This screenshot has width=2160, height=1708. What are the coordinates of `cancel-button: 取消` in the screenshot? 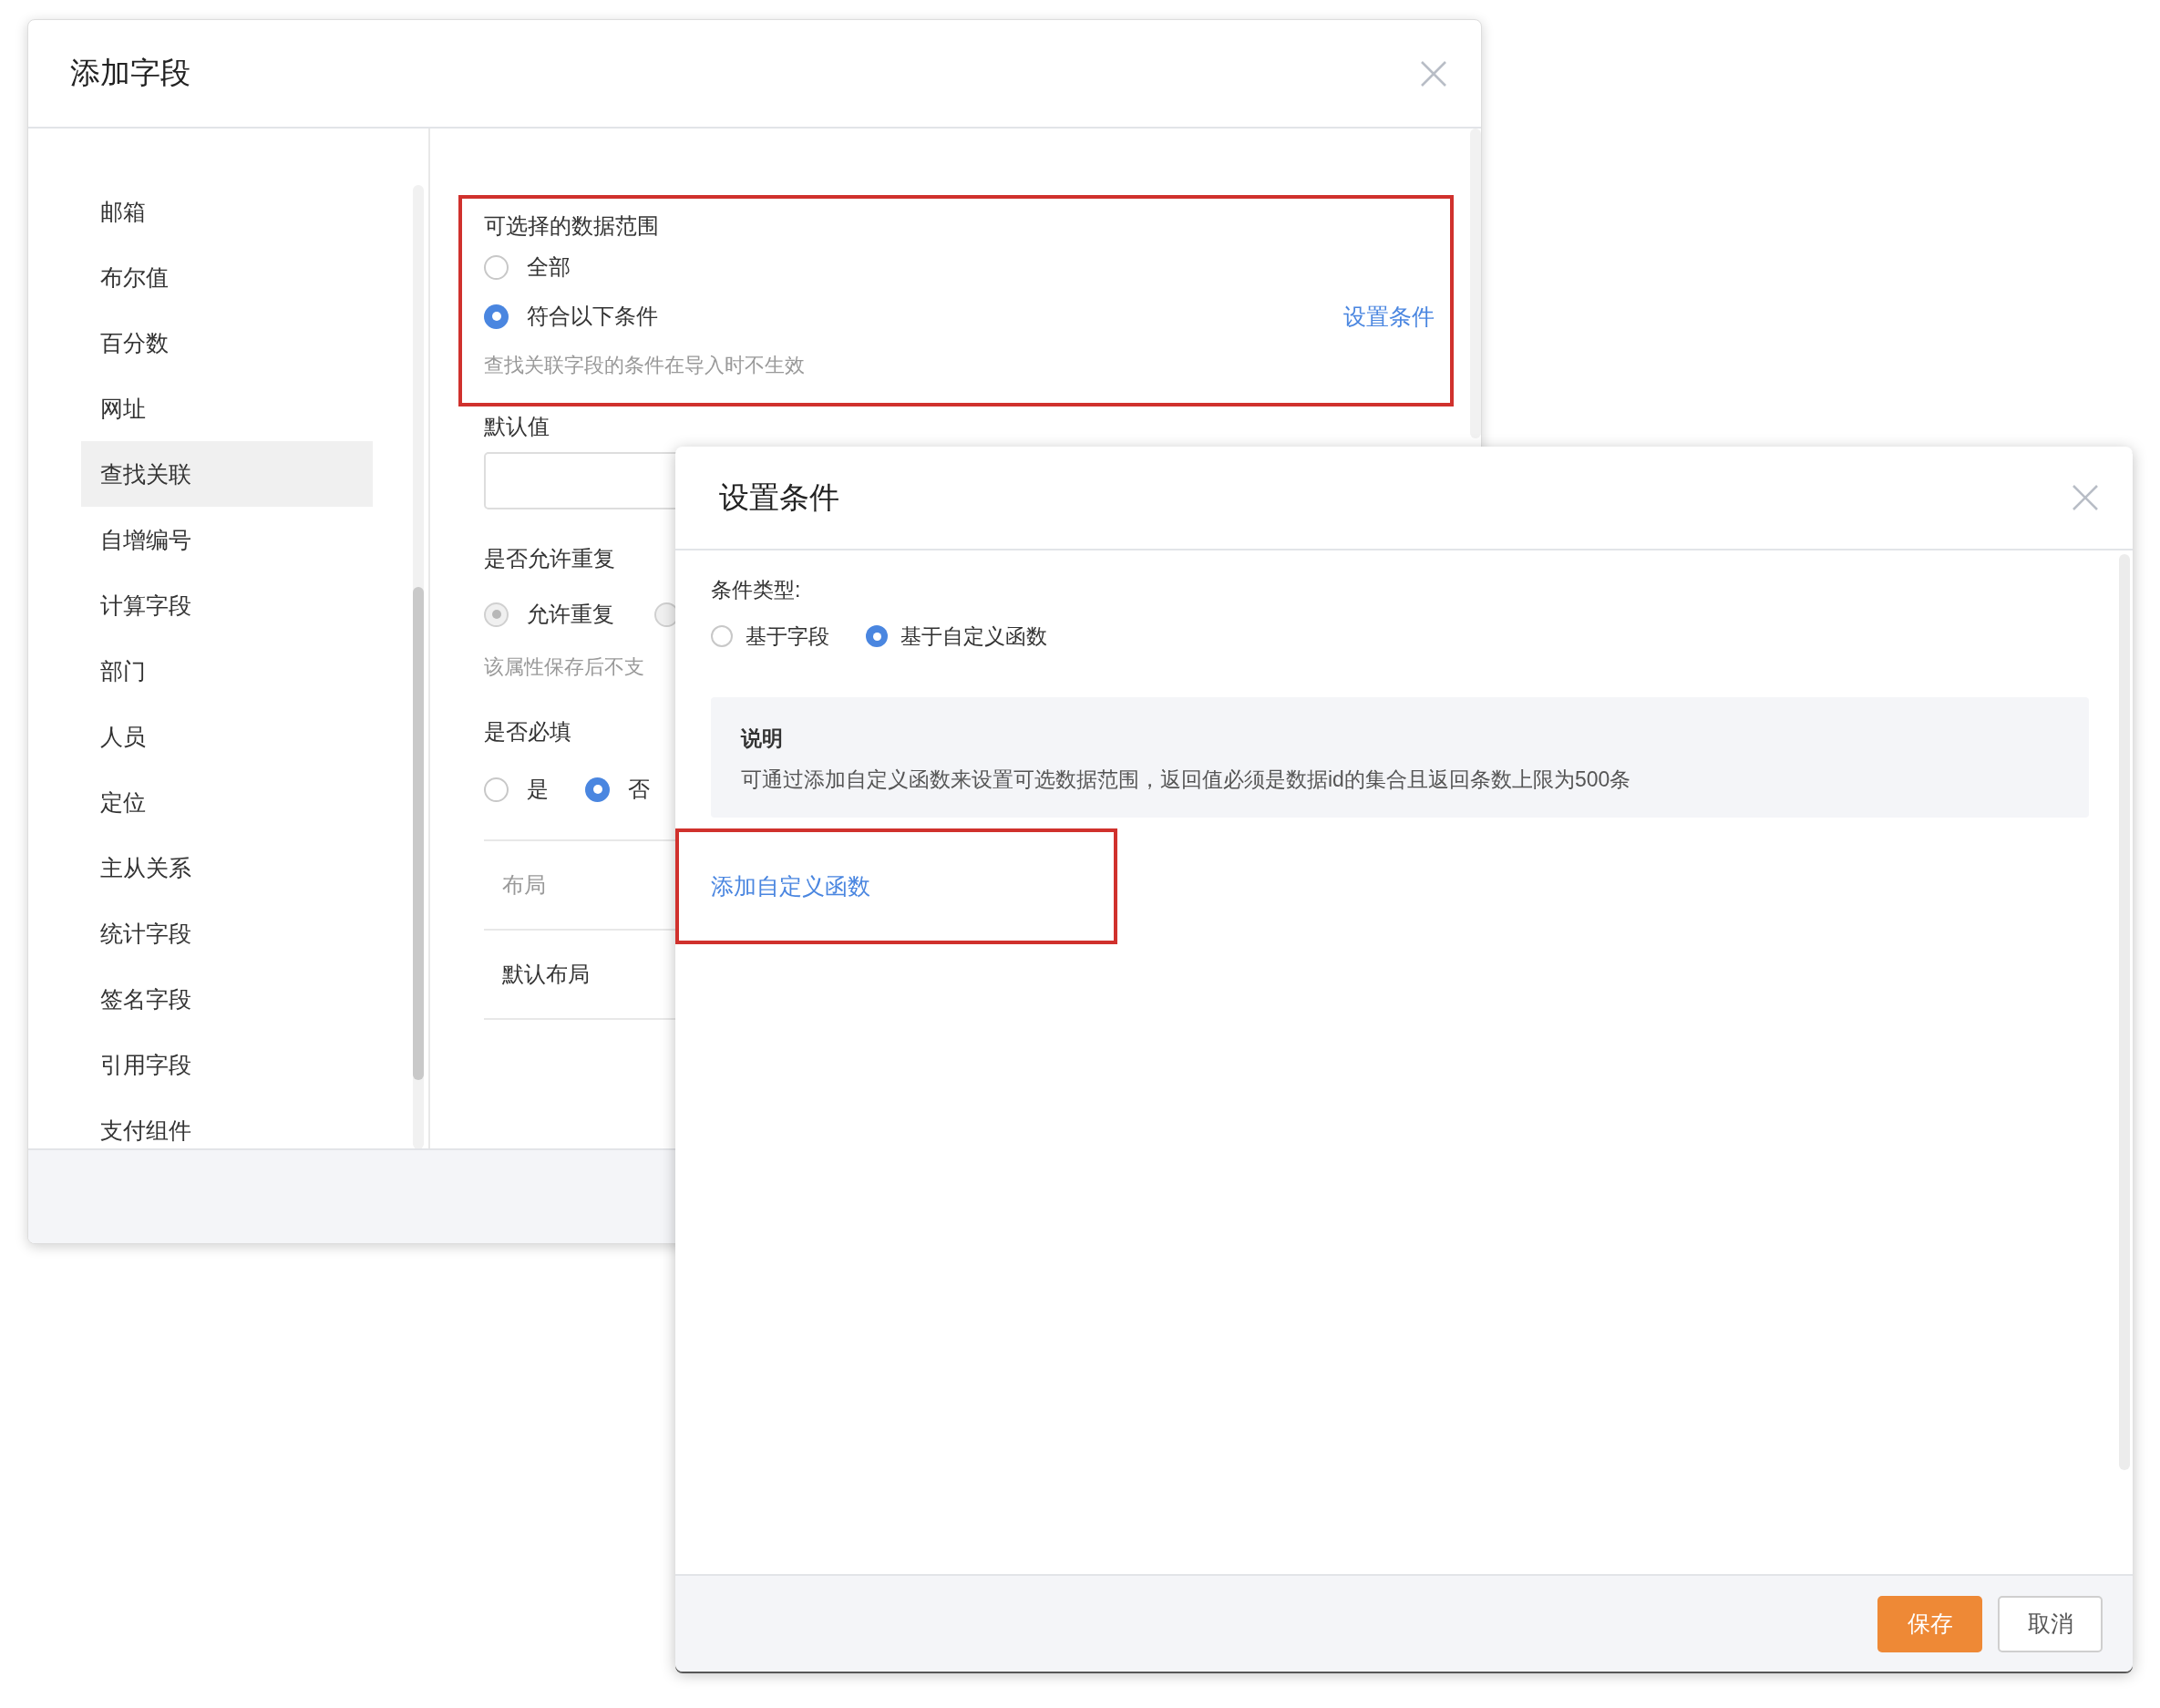 It's located at (2050, 1623).